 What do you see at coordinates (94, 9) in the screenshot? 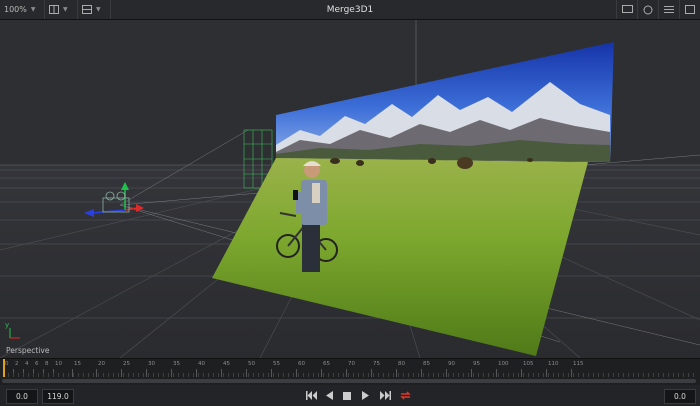
I see `roi-dropdown: ▼` at bounding box center [94, 9].